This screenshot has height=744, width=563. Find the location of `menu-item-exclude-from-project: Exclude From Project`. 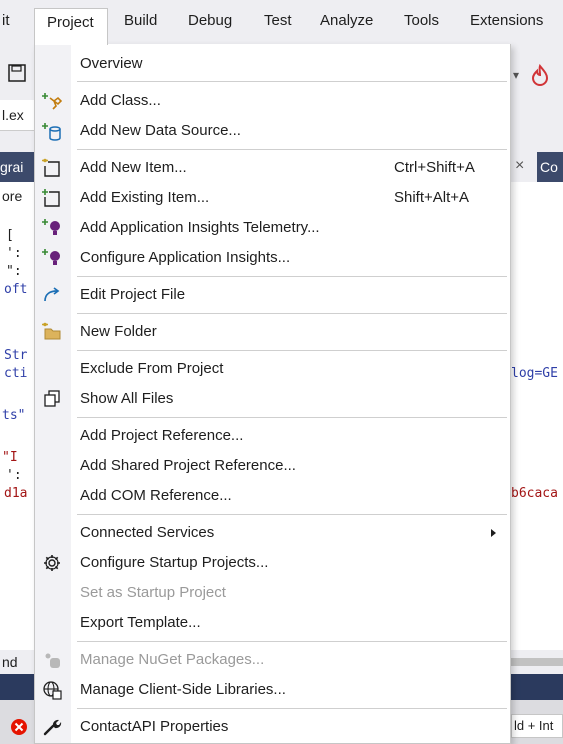

menu-item-exclude-from-project: Exclude From Project is located at coordinates (272, 369).